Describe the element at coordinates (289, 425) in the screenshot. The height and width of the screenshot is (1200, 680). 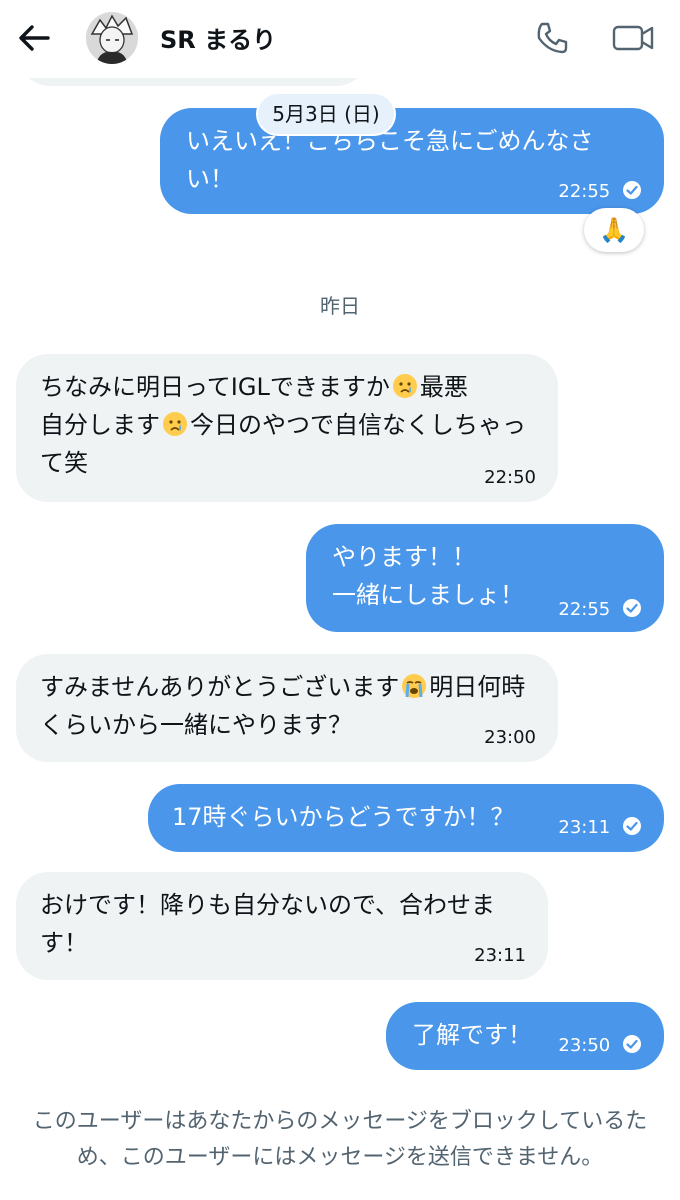
I see `message-text: ちなみに明日ってIGLできますか 最悪 自分します 今日のやつで自信なくしちゃって笑` at that location.